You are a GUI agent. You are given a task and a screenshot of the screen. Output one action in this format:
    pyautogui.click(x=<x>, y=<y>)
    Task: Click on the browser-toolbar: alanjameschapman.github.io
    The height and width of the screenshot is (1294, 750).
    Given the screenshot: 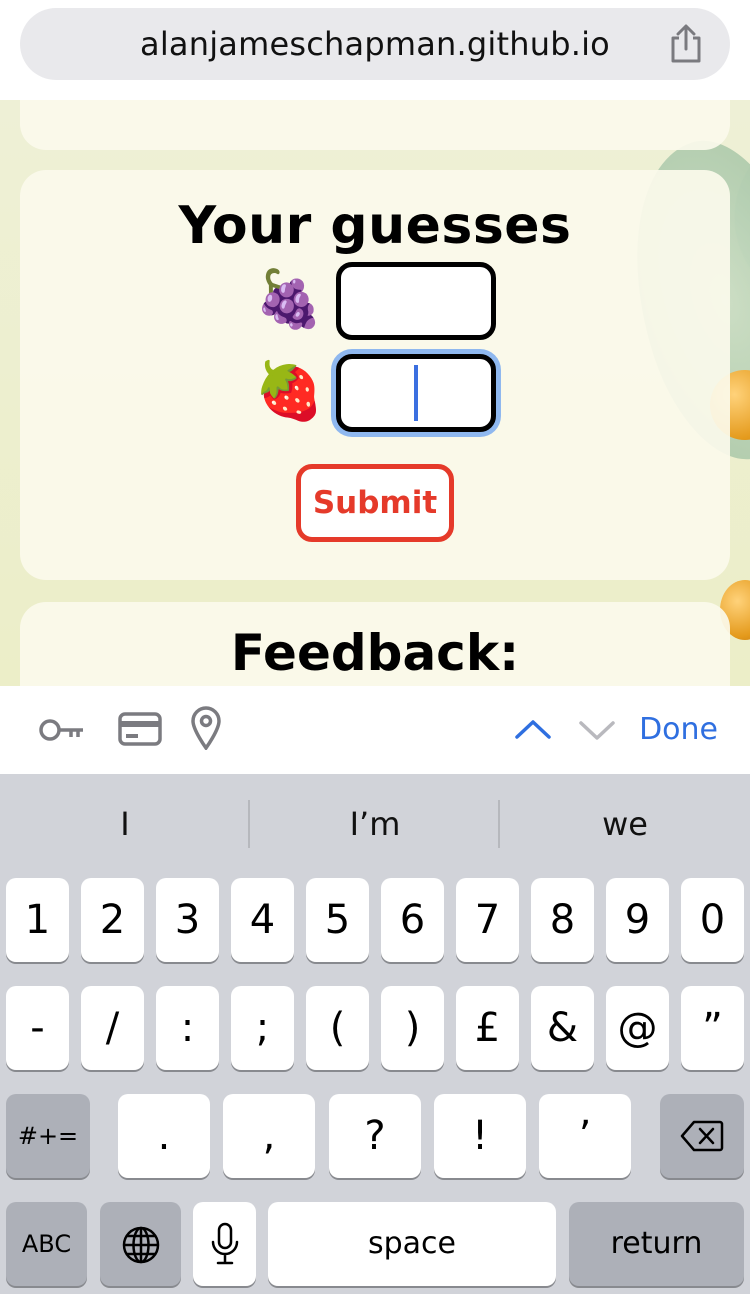 What is the action you would take?
    pyautogui.click(x=375, y=50)
    